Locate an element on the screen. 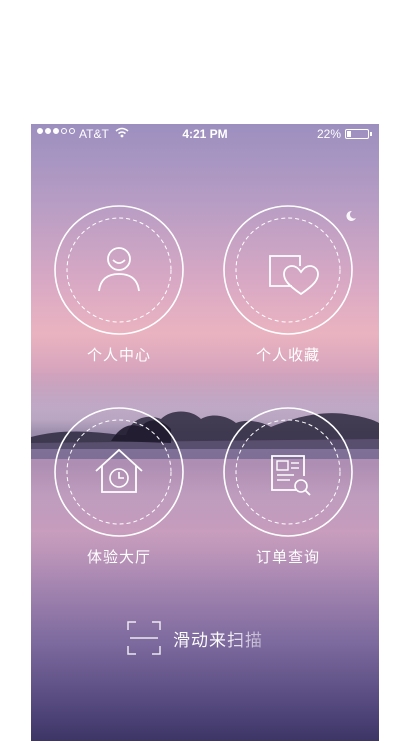 The height and width of the screenshot is (743, 411). user-icon is located at coordinates (119, 270).